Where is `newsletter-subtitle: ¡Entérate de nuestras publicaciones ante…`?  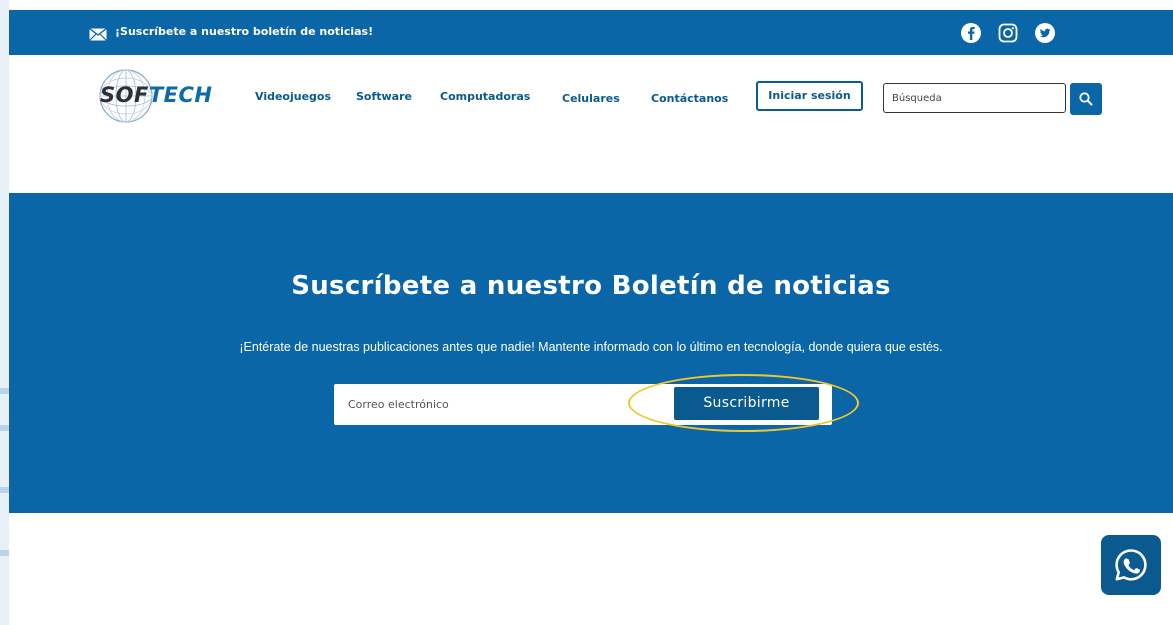 newsletter-subtitle: ¡Entérate de nuestras publicaciones ante… is located at coordinates (591, 347).